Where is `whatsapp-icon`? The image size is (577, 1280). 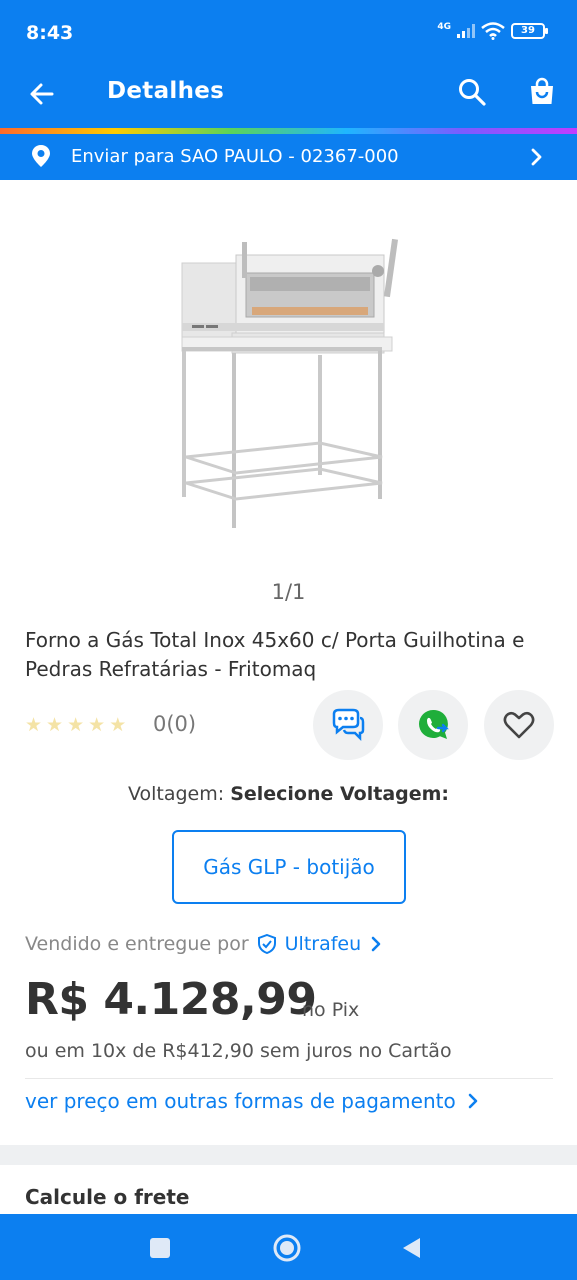
whatsapp-icon is located at coordinates (434, 724).